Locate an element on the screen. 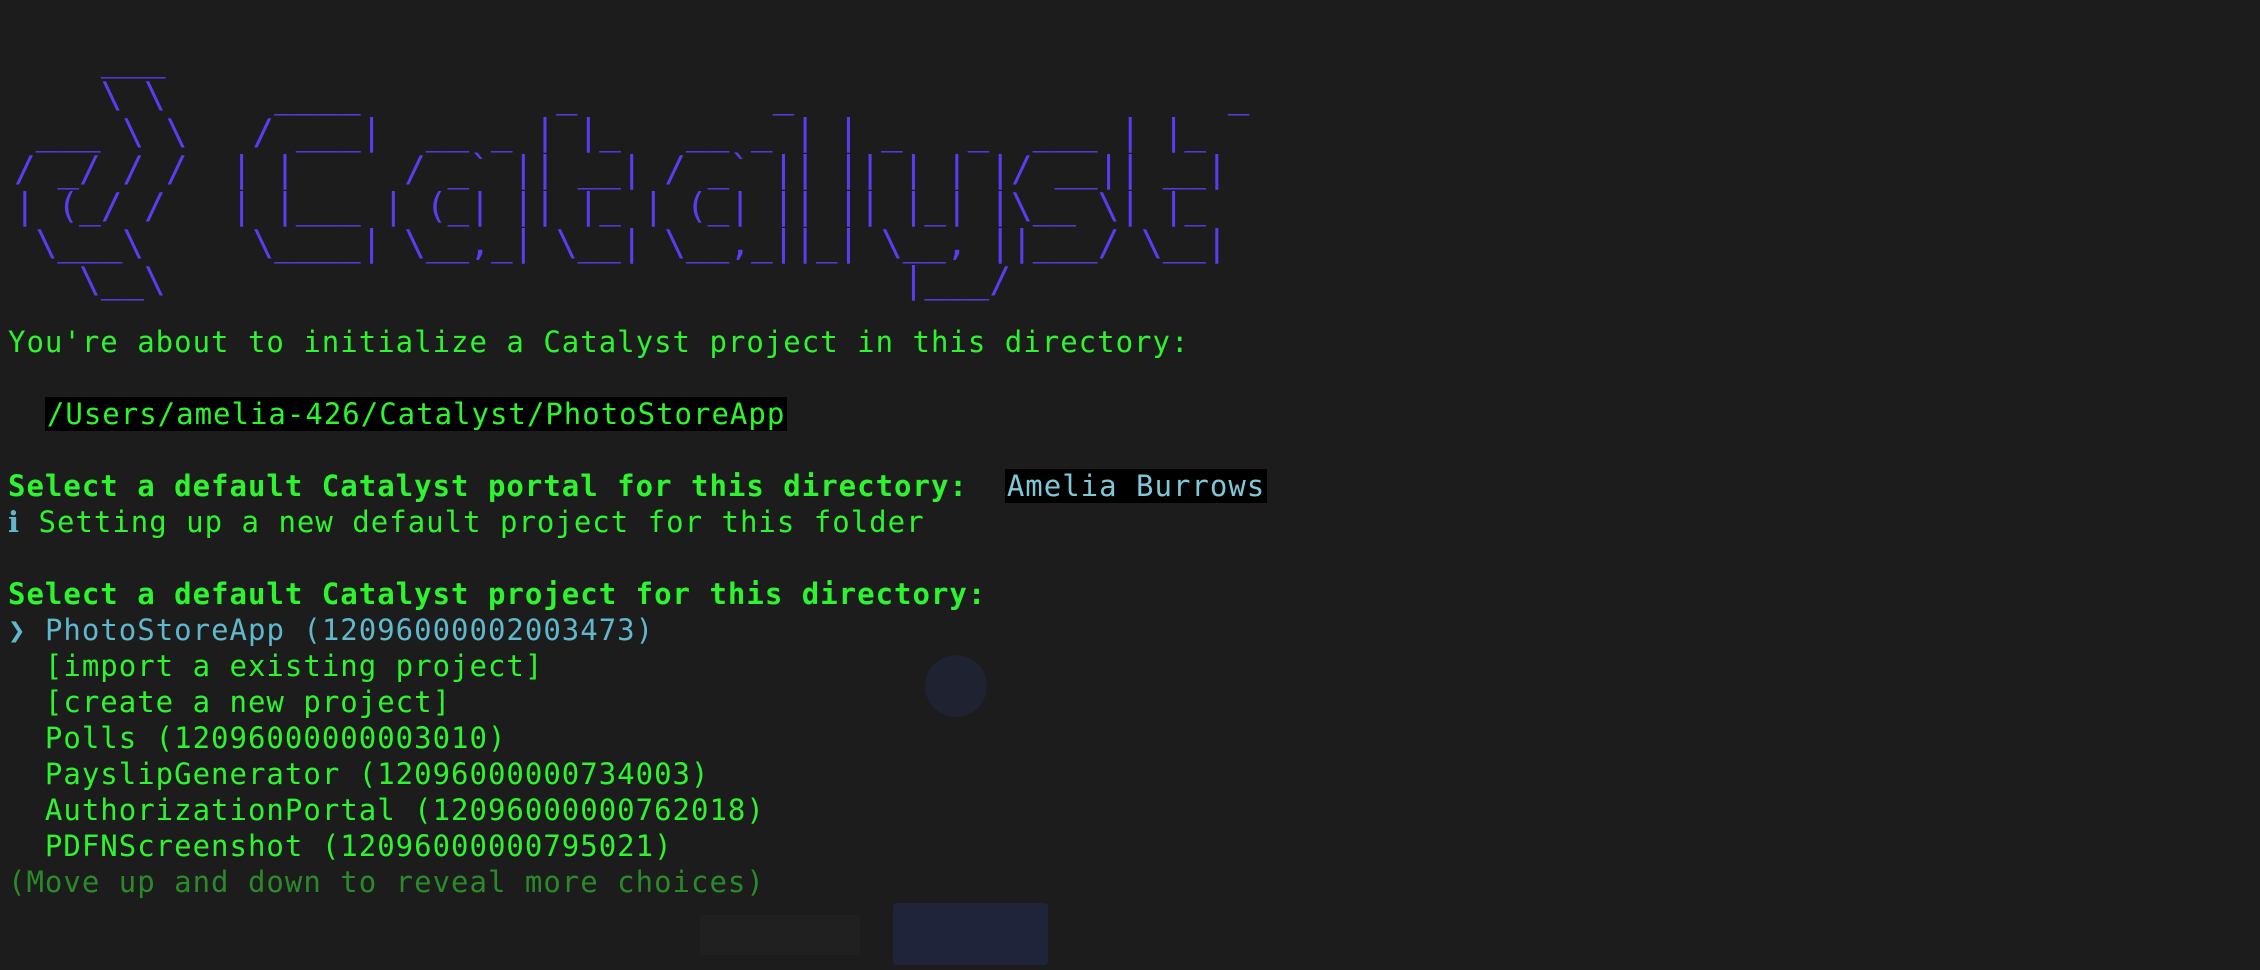  project-choice: [import a existing project] is located at coordinates (275, 666).